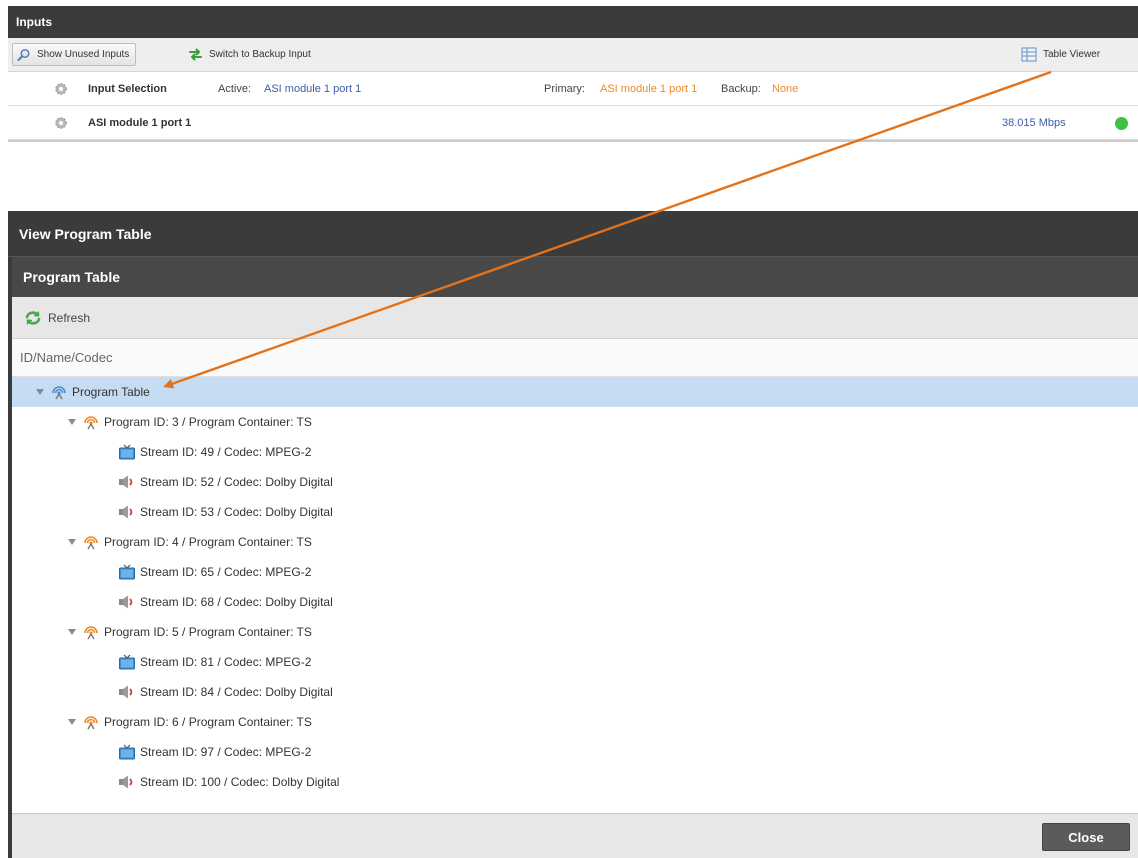 The image size is (1138, 858). What do you see at coordinates (226, 662) in the screenshot?
I see `tree-row-label: Stream ID: 81 / Codec: MPEG-2` at bounding box center [226, 662].